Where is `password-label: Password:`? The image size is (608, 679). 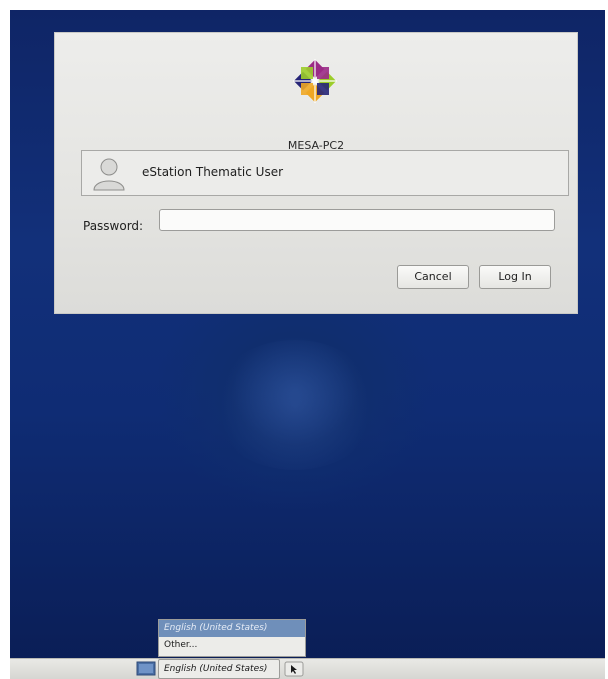
password-label: Password: is located at coordinates (113, 226).